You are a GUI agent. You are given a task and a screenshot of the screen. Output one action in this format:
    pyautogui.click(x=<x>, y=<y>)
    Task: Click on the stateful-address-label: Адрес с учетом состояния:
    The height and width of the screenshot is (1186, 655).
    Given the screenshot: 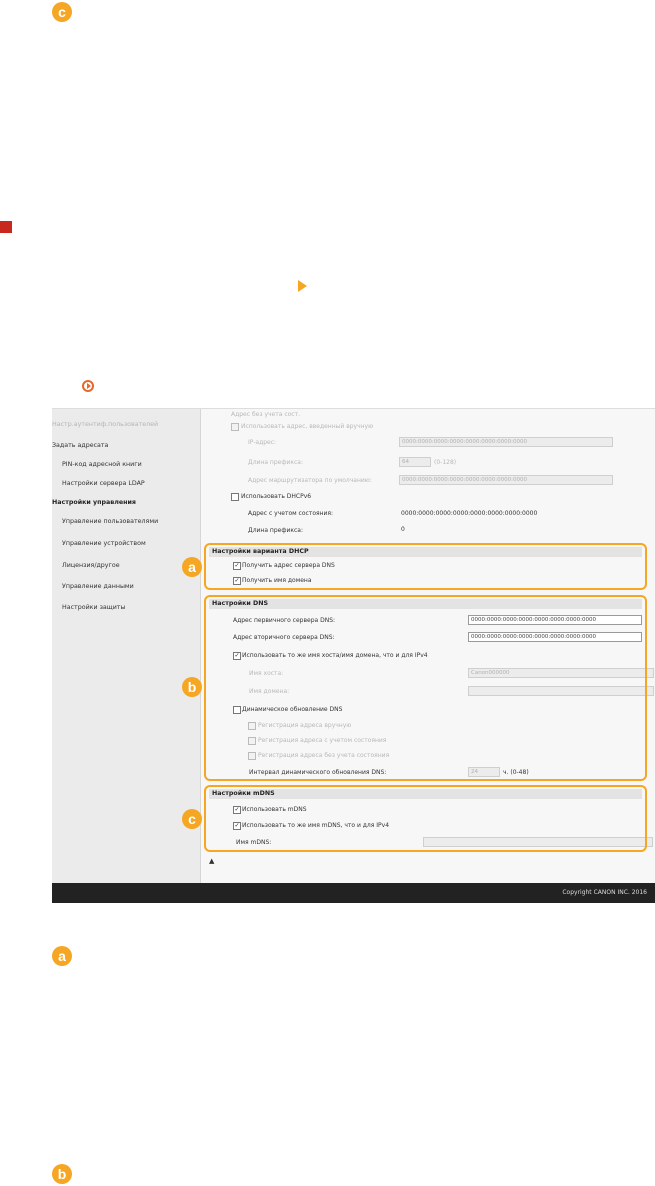 What is the action you would take?
    pyautogui.click(x=291, y=513)
    